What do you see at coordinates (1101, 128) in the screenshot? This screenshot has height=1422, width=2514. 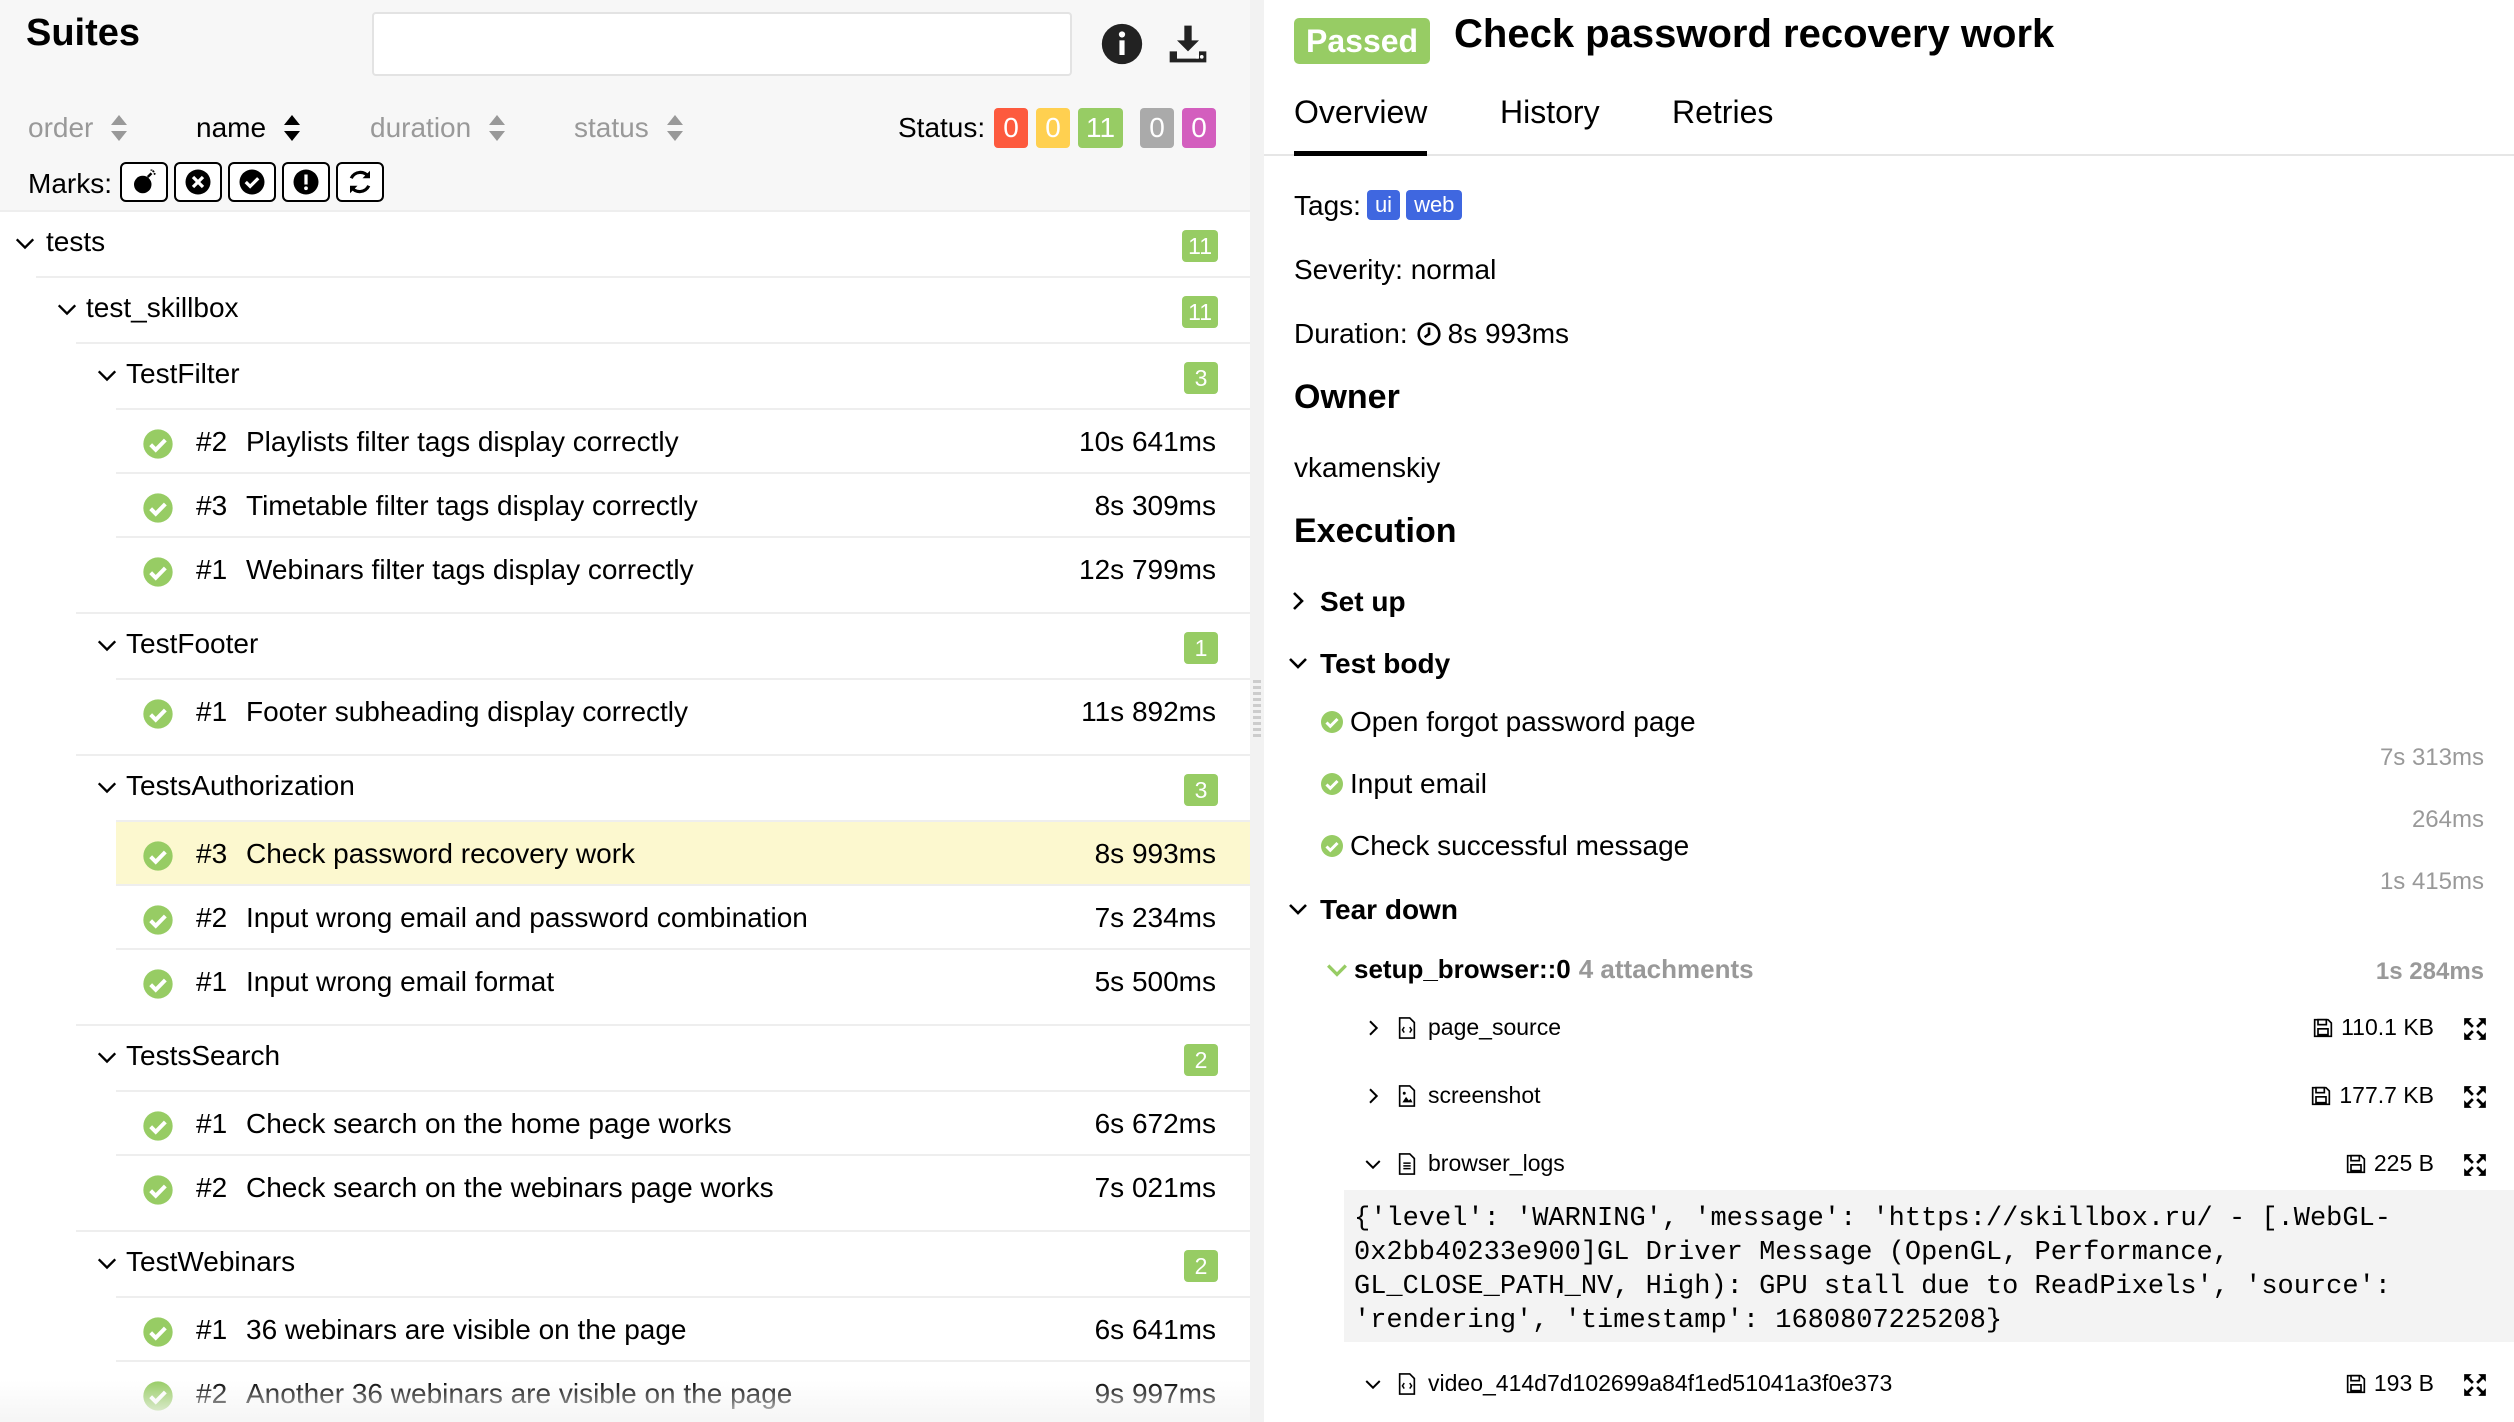 I see `status-count-2: 11` at bounding box center [1101, 128].